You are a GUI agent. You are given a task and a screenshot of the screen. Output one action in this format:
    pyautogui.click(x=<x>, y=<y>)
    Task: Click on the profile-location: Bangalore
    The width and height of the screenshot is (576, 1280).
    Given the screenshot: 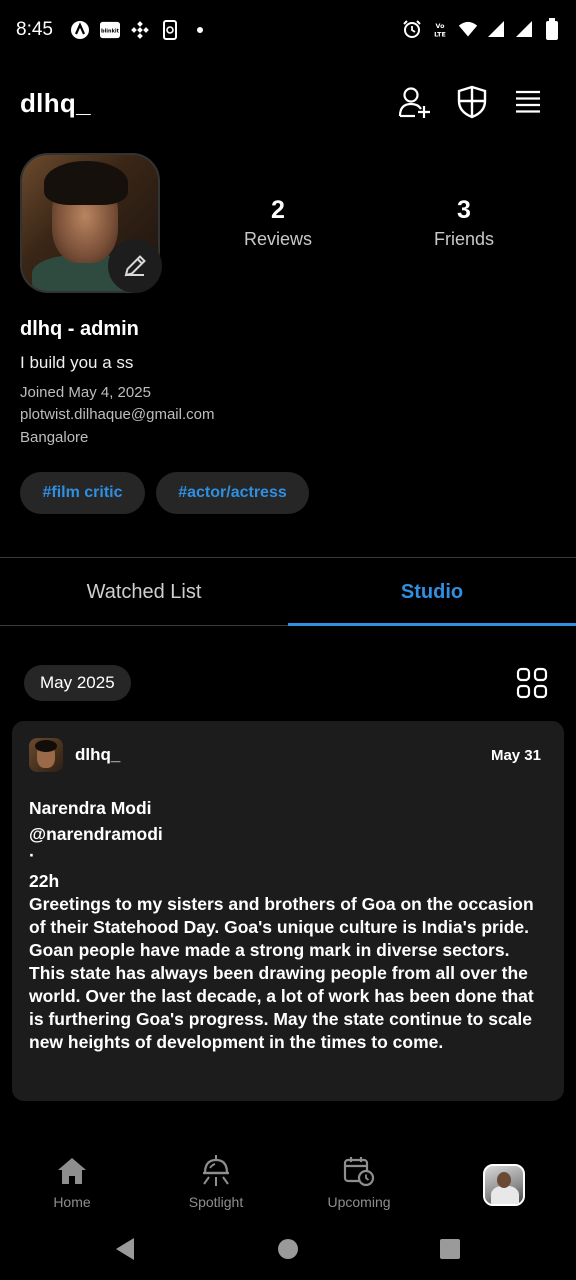 What is the action you would take?
    pyautogui.click(x=54, y=437)
    